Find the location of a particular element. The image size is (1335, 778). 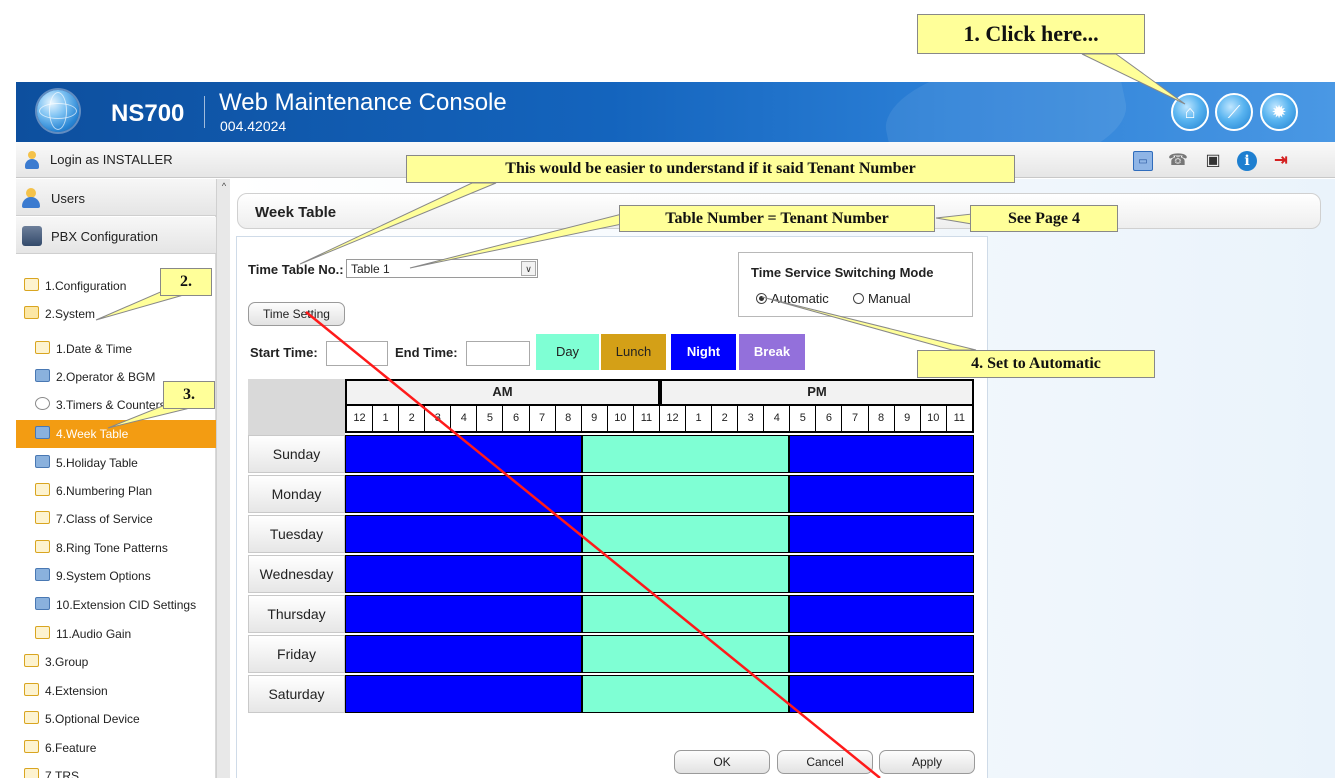

legend-day: Day is located at coordinates (567, 352).